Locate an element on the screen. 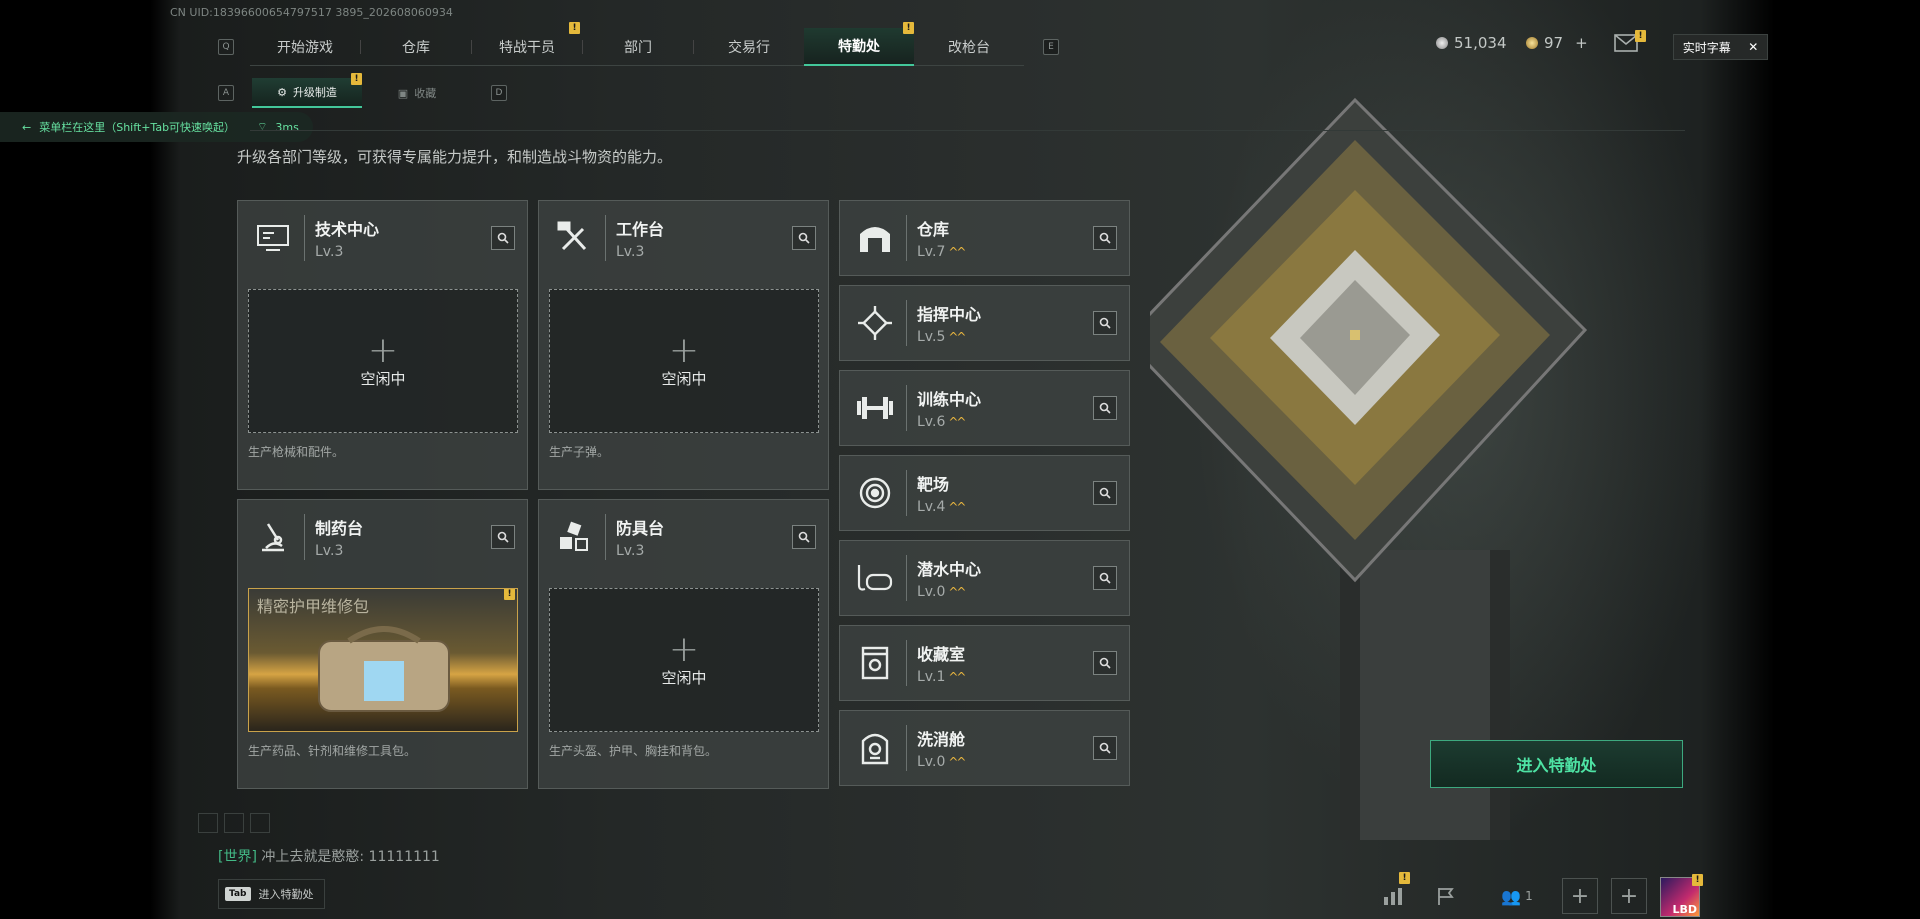 The image size is (1920, 919). facility-card-warehouse: 仓库 Lv.7 ^^ is located at coordinates (984, 238).